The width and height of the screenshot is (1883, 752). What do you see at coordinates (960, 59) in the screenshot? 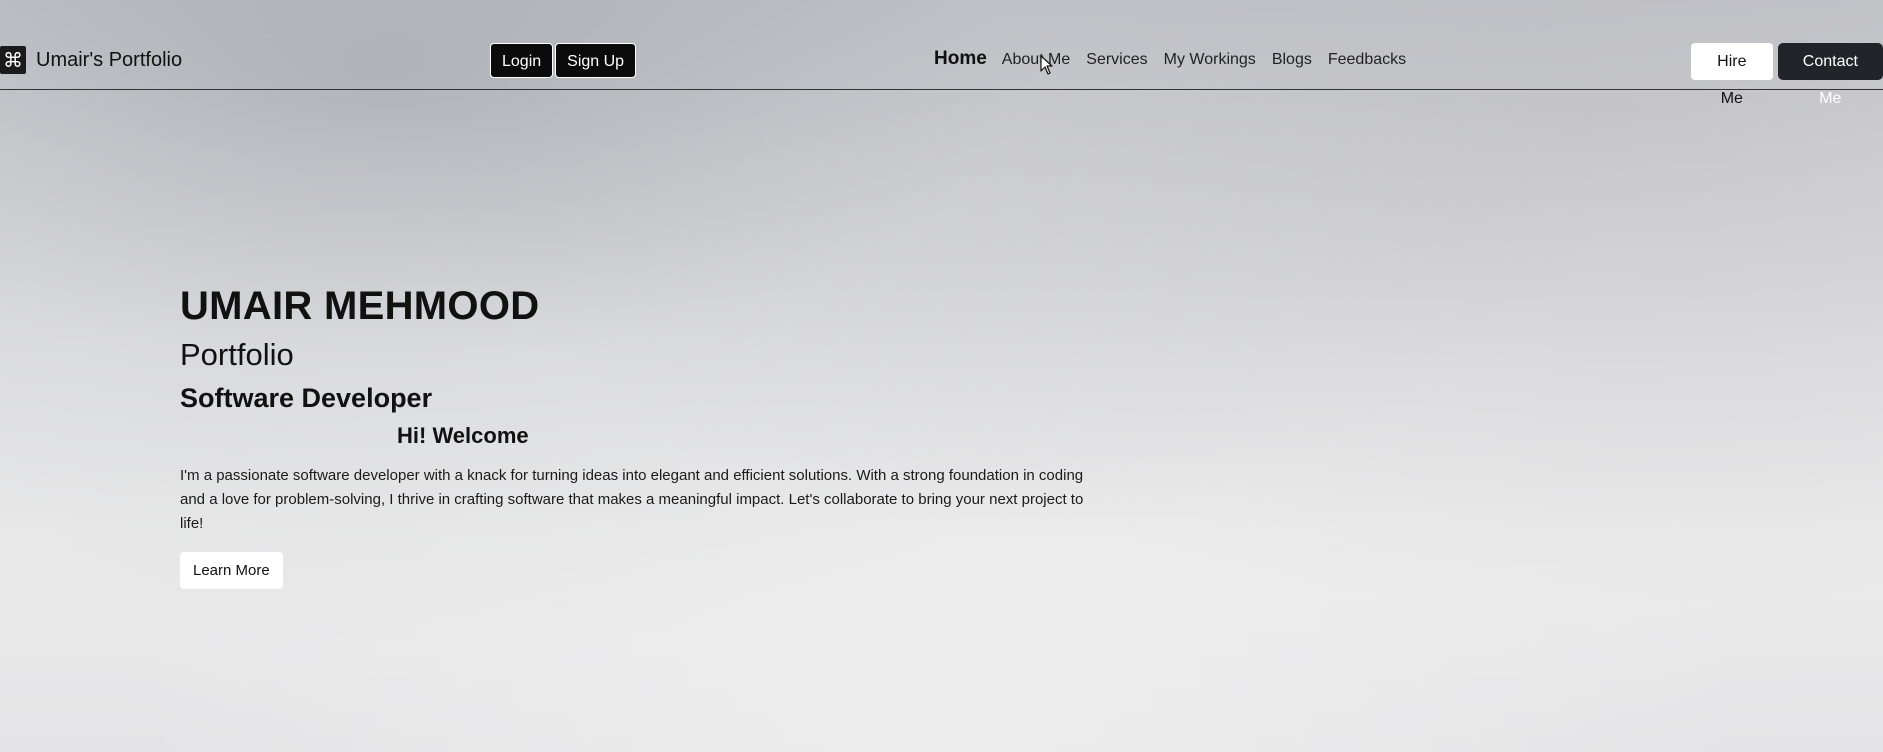
I see `nav-link-home: Home` at bounding box center [960, 59].